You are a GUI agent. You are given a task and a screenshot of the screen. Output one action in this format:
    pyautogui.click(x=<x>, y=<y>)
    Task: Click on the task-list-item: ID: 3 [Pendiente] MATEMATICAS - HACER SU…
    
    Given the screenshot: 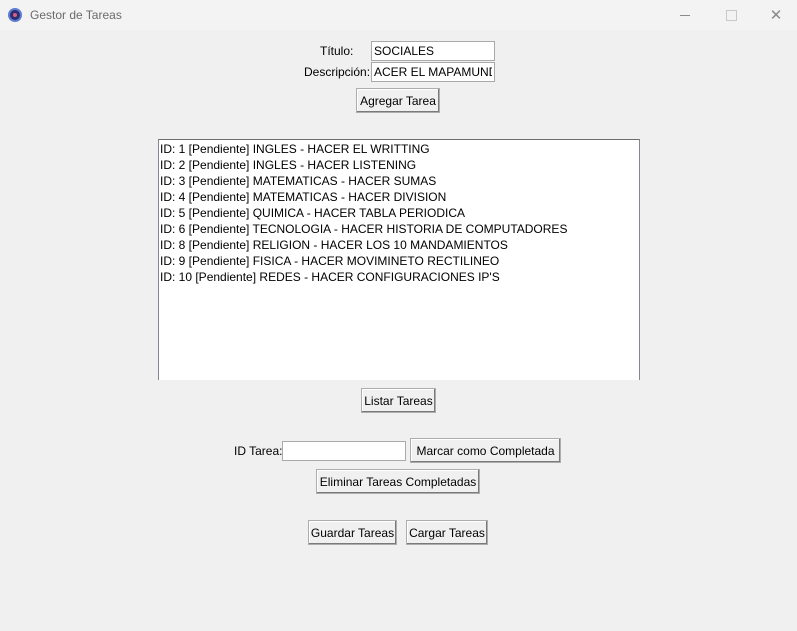 What is the action you would take?
    pyautogui.click(x=399, y=181)
    